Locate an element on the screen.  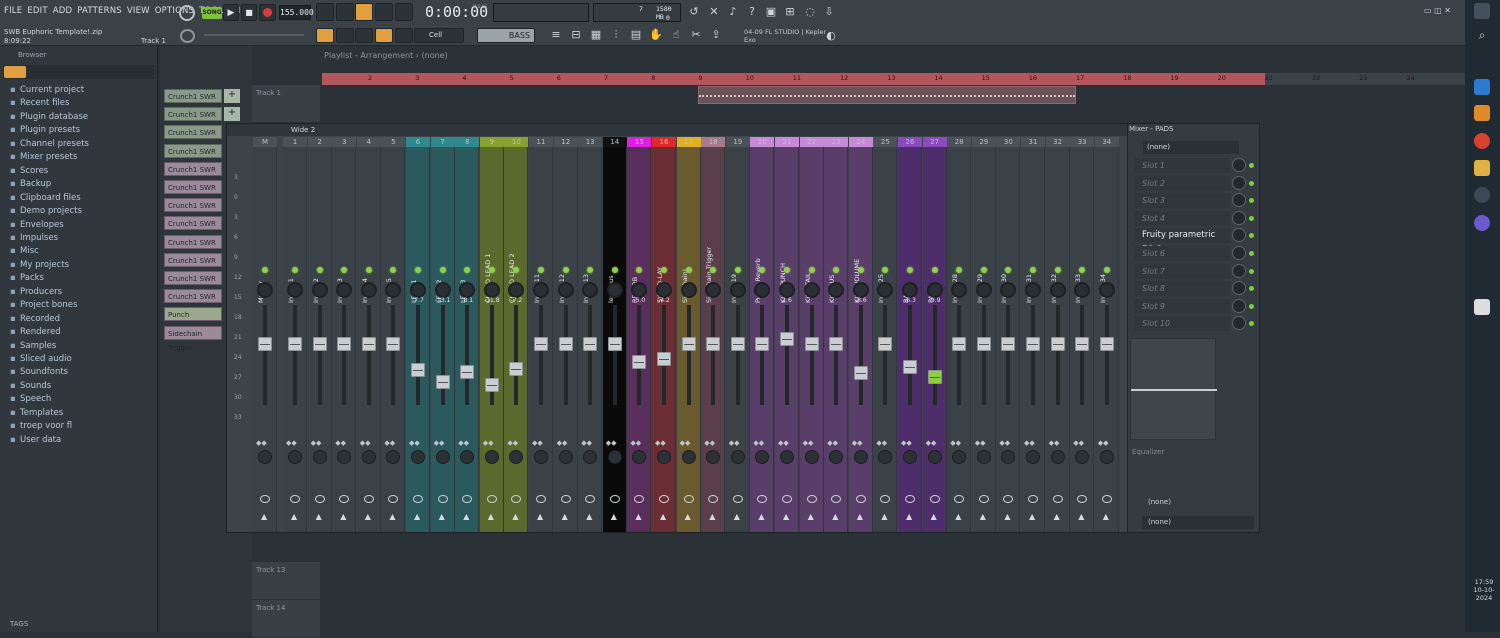
plugin-picker-icon: ✋ is located at coordinates (656, 35).